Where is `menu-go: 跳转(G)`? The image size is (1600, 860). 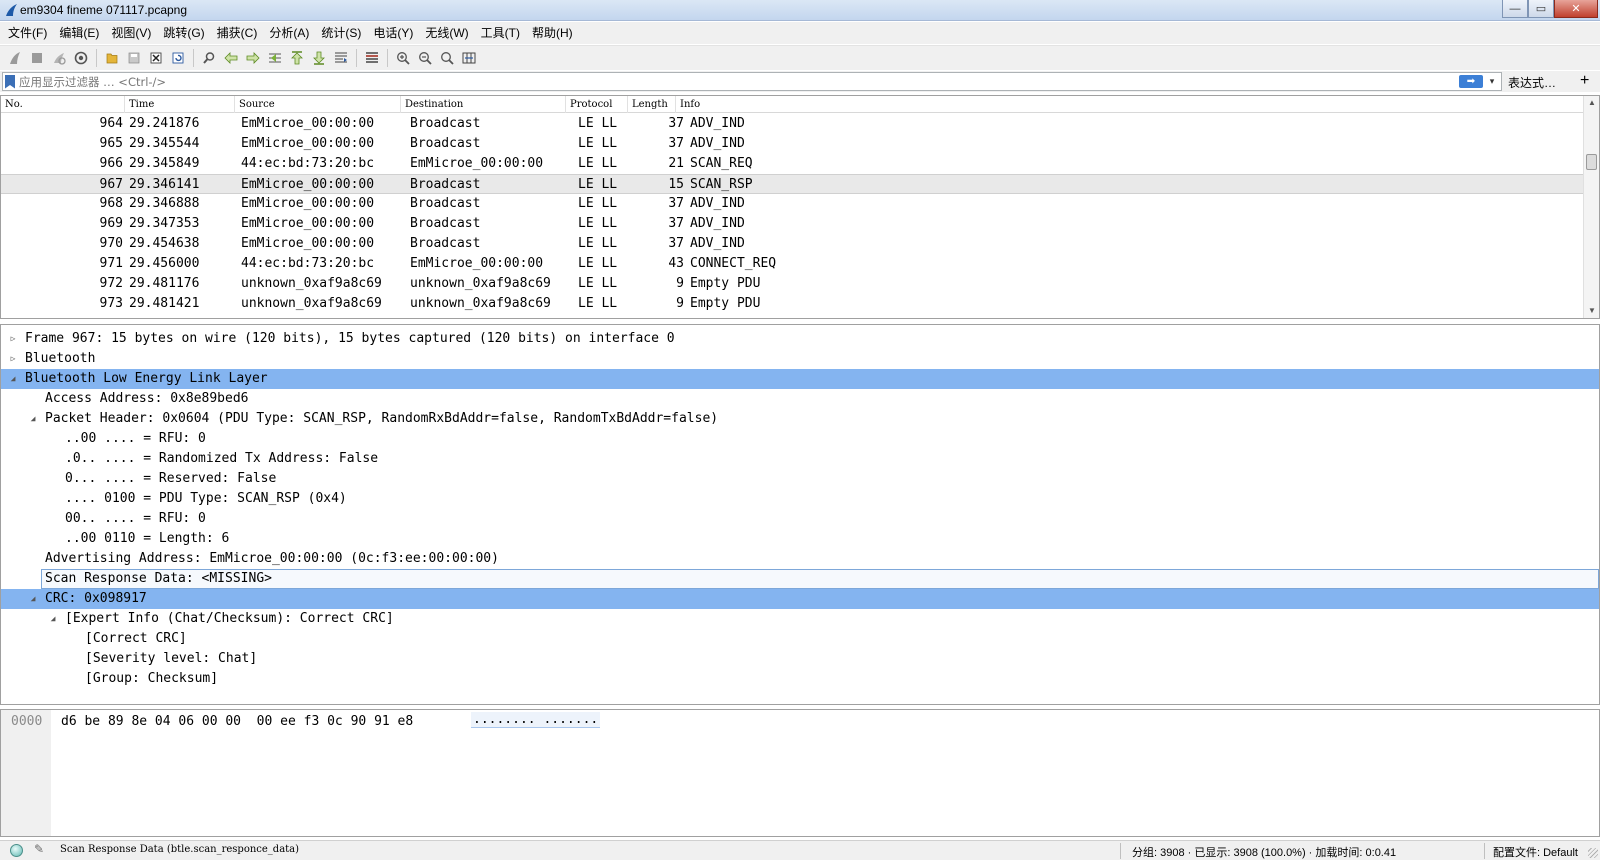
menu-go: 跳转(G) is located at coordinates (185, 33).